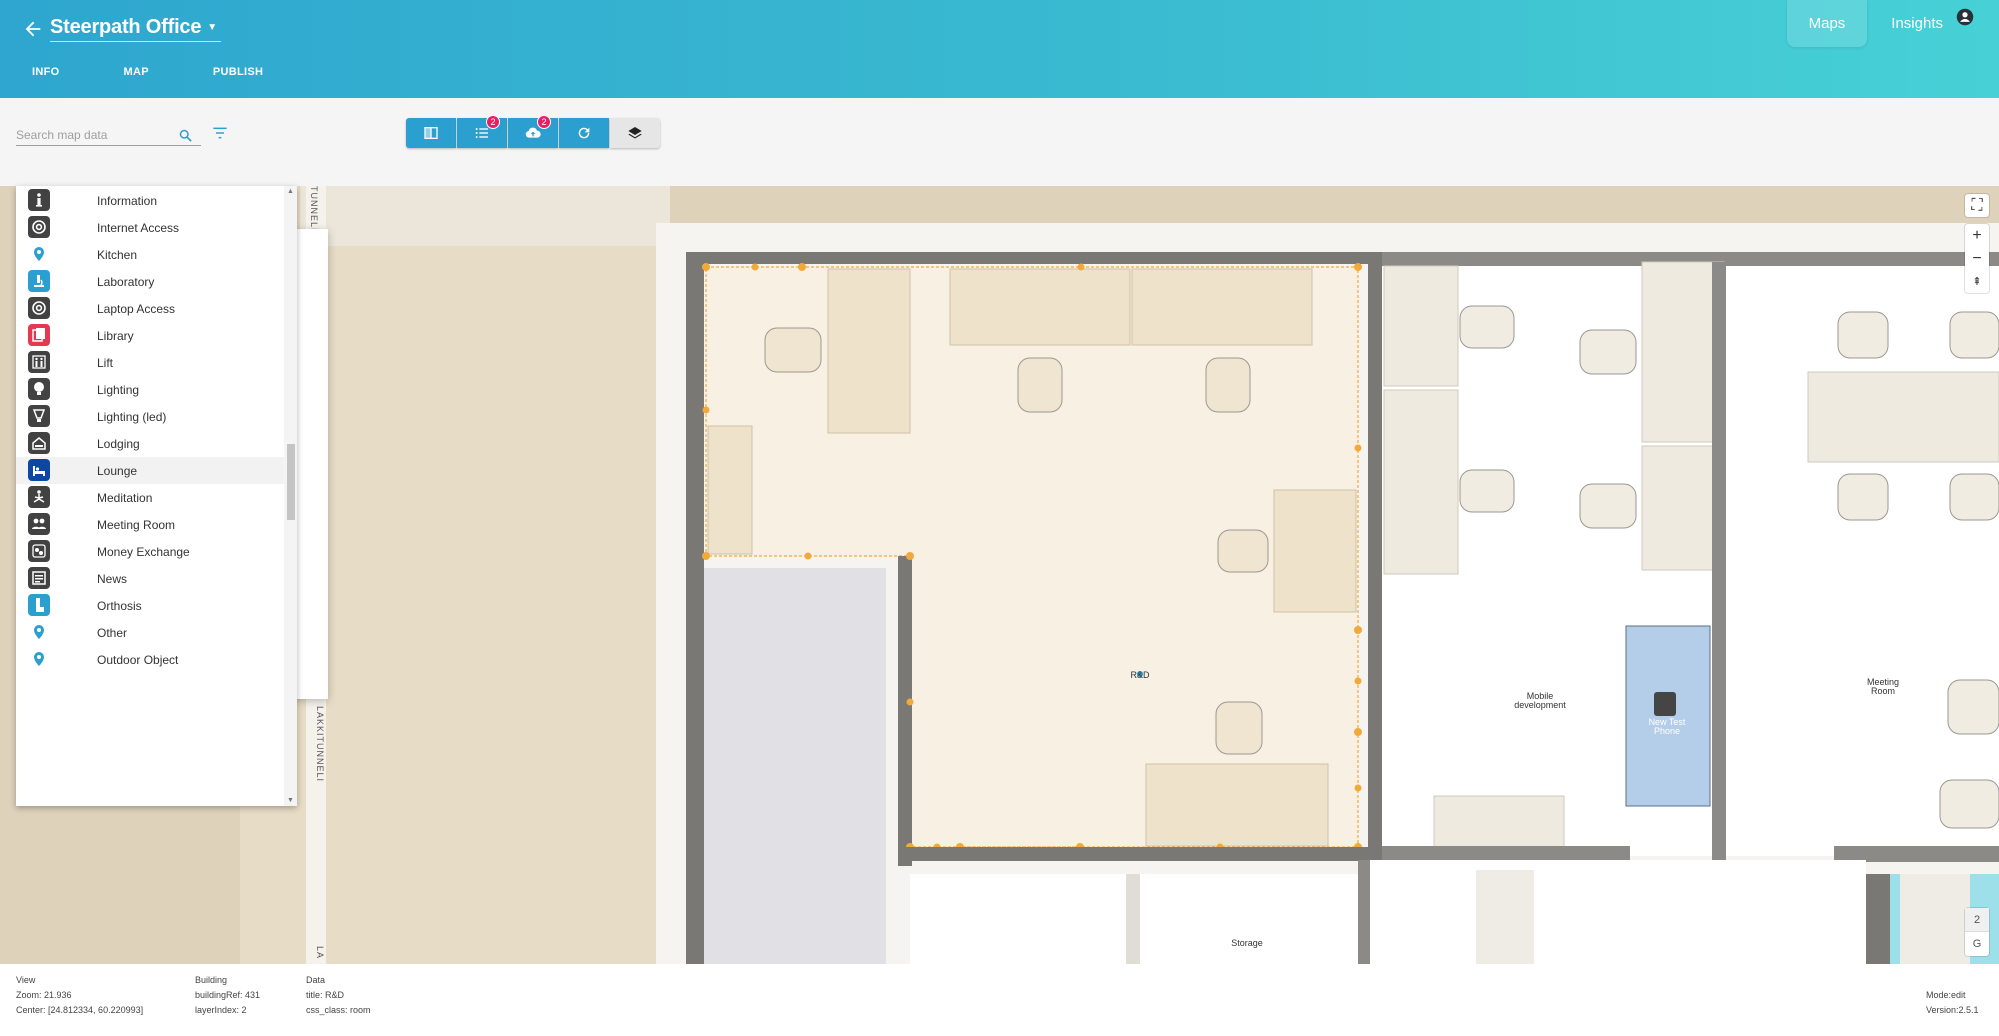 Image resolution: width=1999 pixels, height=1036 pixels. Describe the element at coordinates (26, 980) in the screenshot. I see `status-view-heading: View` at that location.